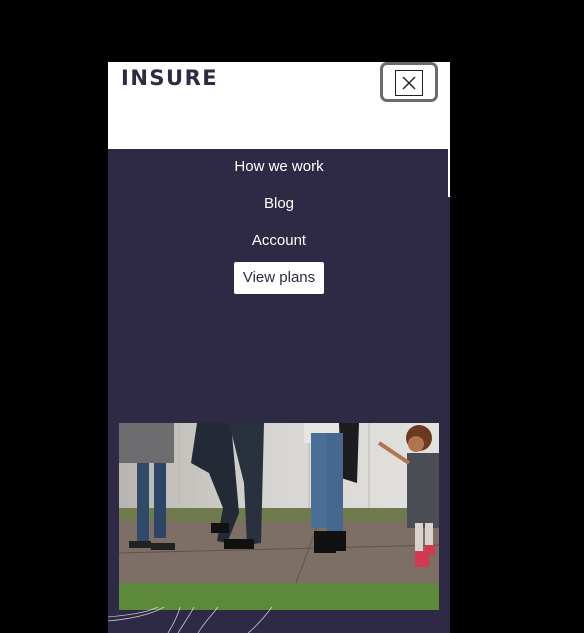 The image size is (584, 633). I want to click on logo: INSURE, so click(169, 78).